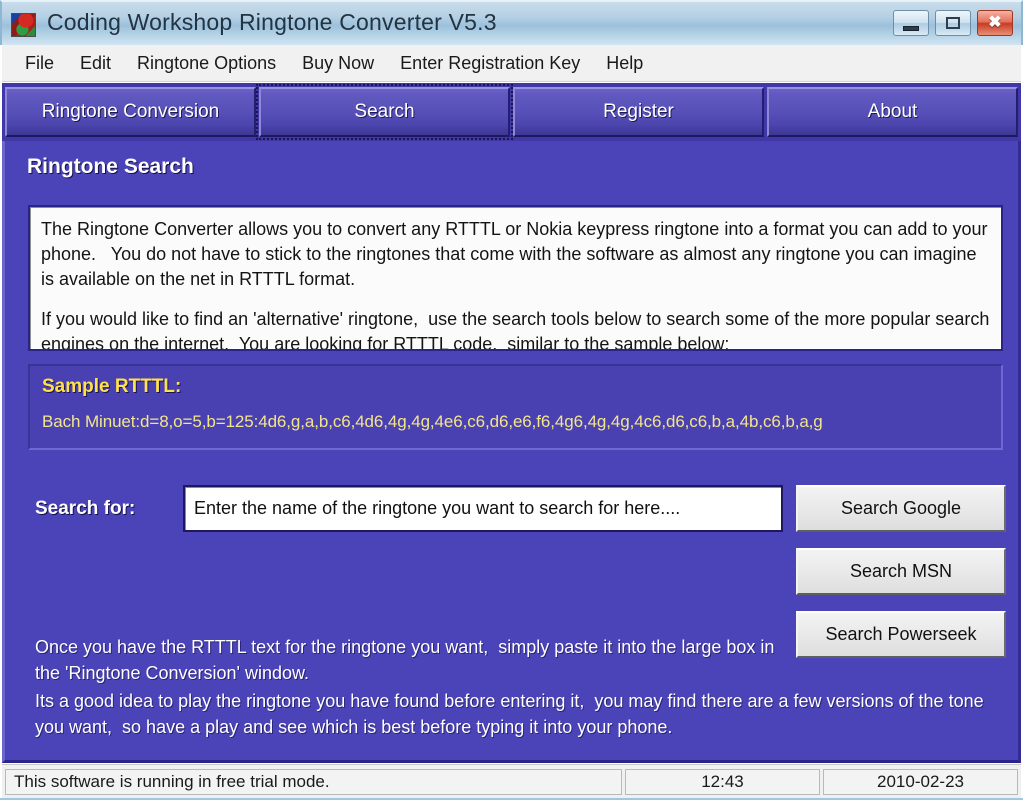  Describe the element at coordinates (112, 386) in the screenshot. I see `sample-rtttl-heading: Sample RTTTL:` at that location.